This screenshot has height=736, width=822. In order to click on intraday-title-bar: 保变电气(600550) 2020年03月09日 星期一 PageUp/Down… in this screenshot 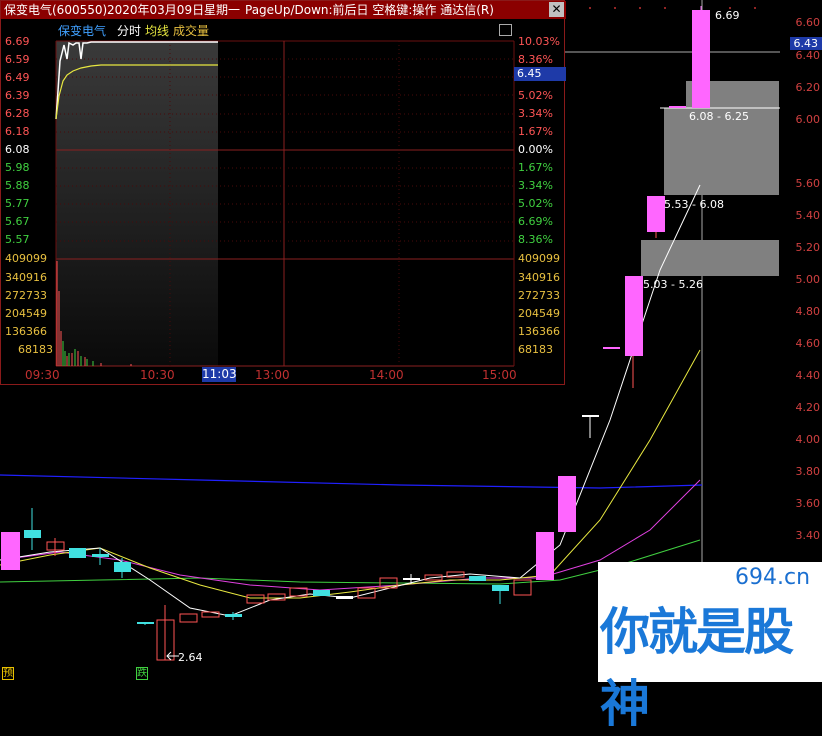, I will do `click(283, 10)`.